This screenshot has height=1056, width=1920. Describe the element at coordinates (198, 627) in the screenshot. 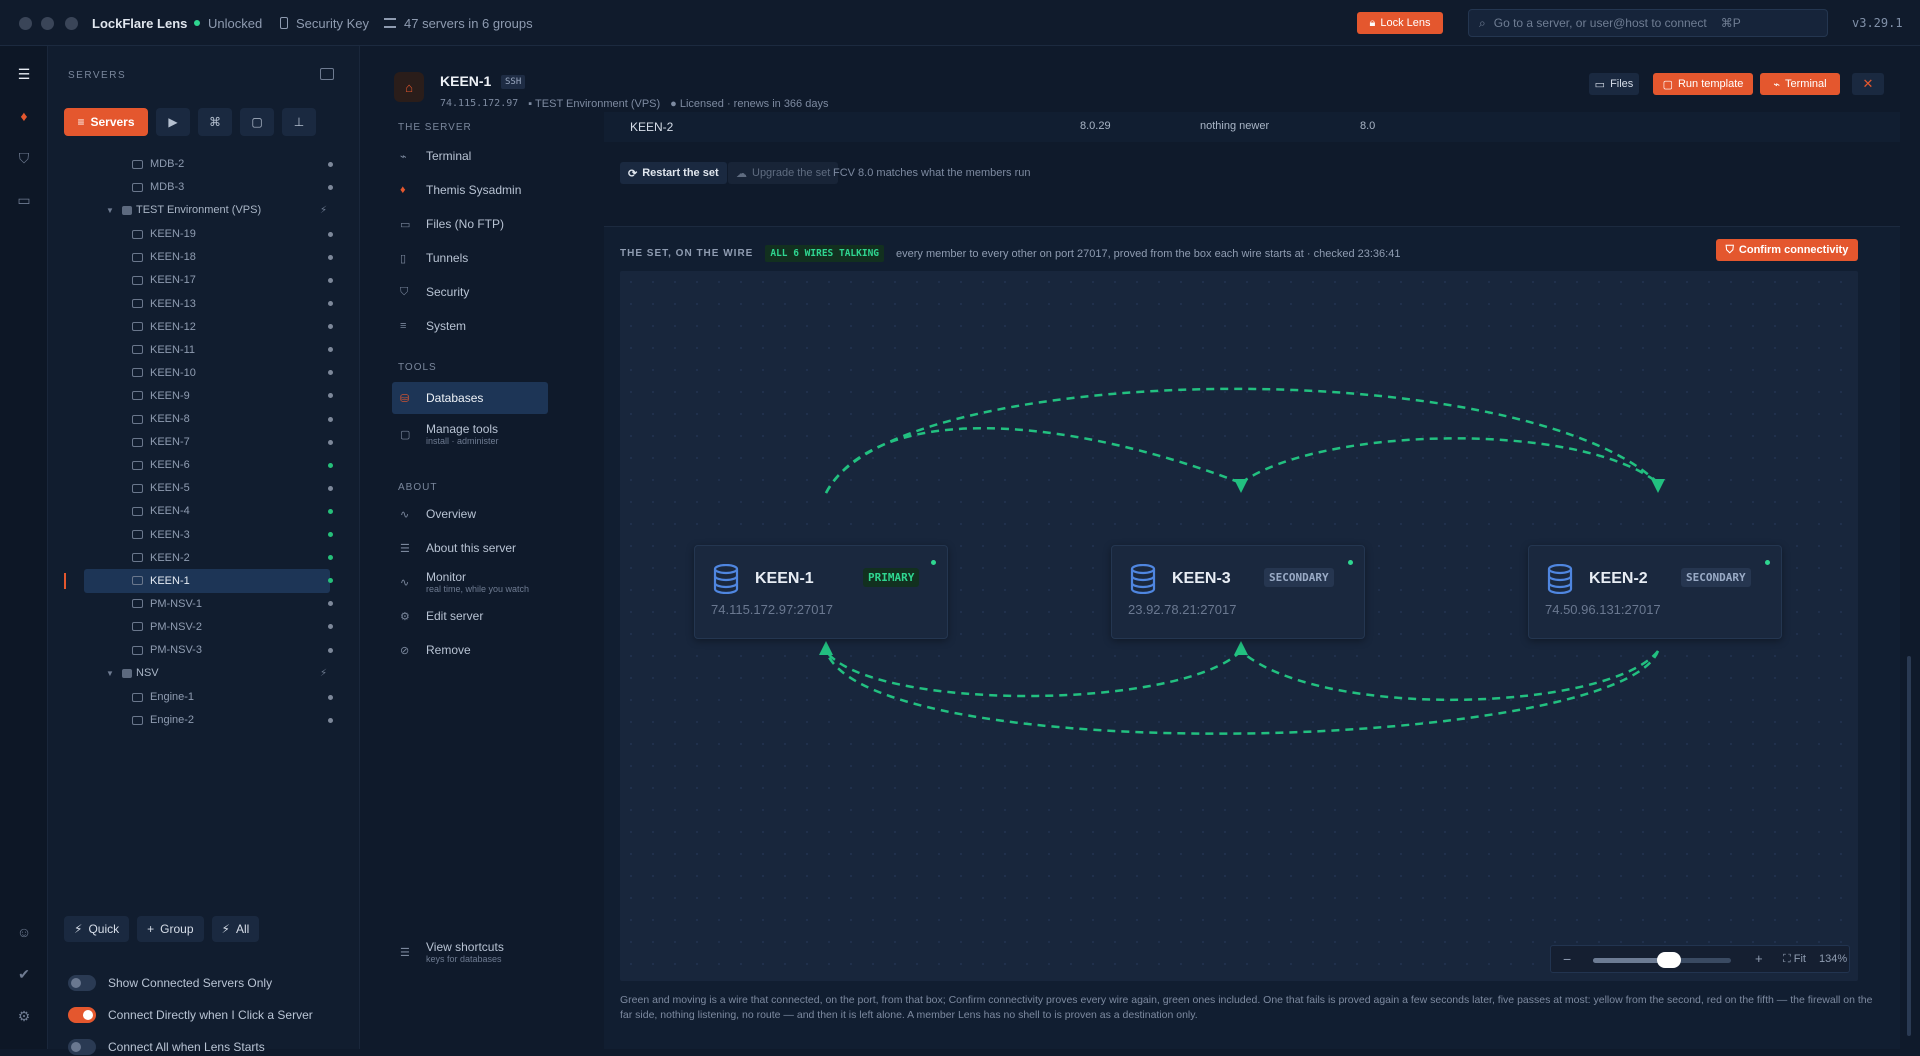

I see `server-row: PM-NSV-2` at that location.